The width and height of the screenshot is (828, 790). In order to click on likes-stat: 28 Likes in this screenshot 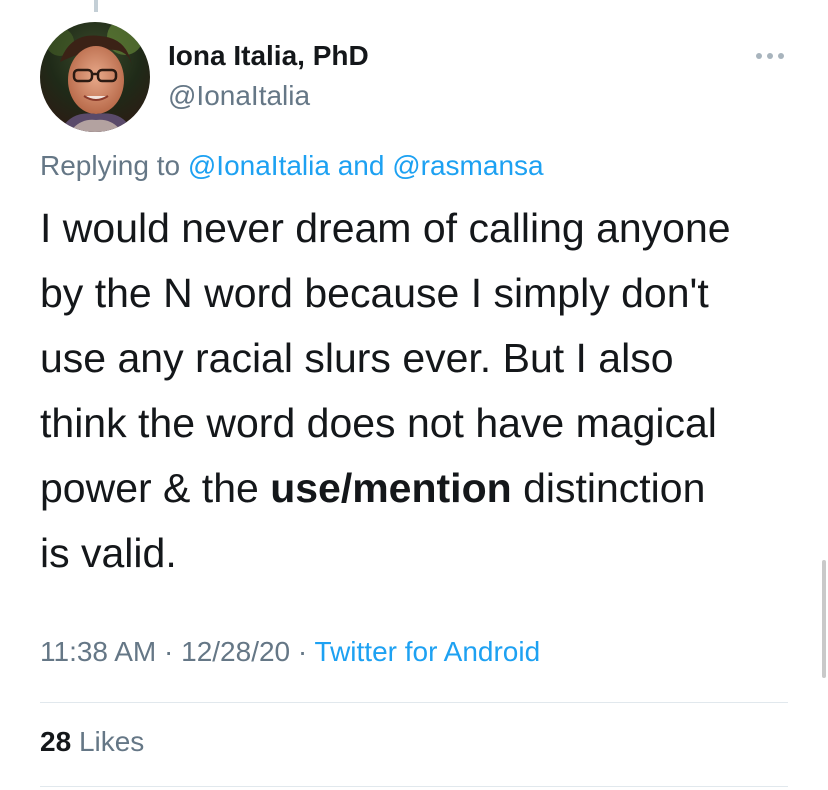, I will do `click(92, 742)`.